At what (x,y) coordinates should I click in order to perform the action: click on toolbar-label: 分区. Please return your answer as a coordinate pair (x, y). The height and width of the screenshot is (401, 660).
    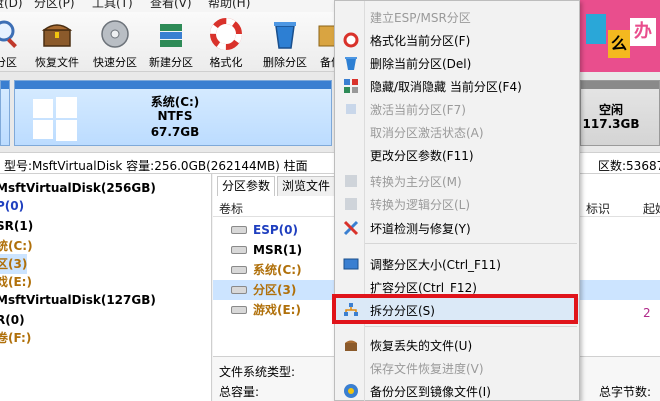
    Looking at the image, I should click on (8, 62).